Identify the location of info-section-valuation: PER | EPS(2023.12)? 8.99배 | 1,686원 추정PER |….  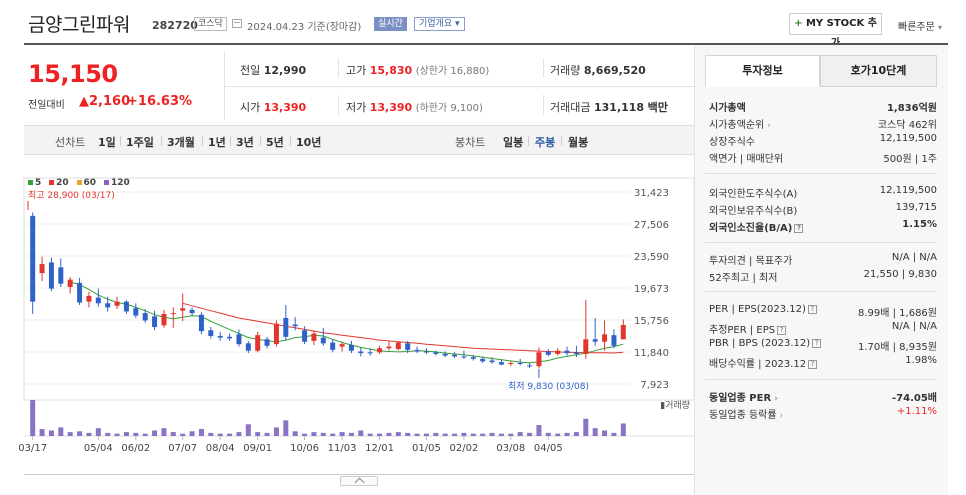
(821, 336).